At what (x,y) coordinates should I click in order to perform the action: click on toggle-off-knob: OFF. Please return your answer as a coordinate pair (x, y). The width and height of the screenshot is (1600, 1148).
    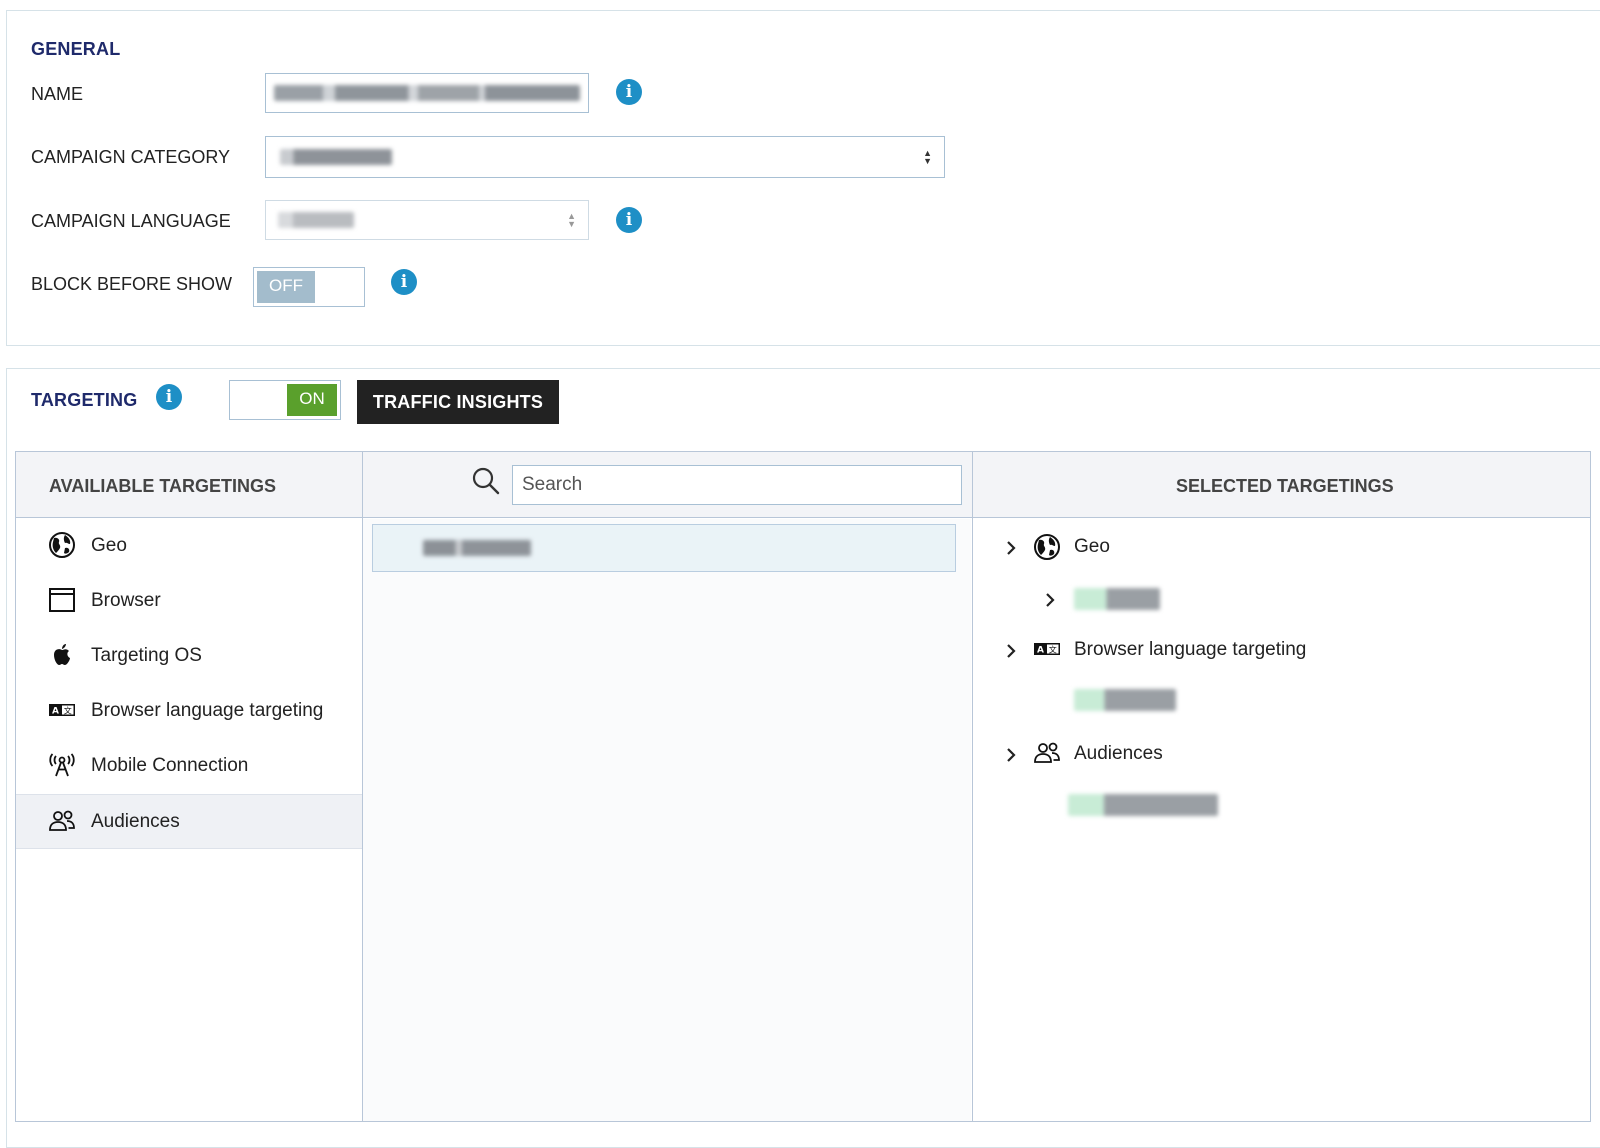
    Looking at the image, I should click on (286, 287).